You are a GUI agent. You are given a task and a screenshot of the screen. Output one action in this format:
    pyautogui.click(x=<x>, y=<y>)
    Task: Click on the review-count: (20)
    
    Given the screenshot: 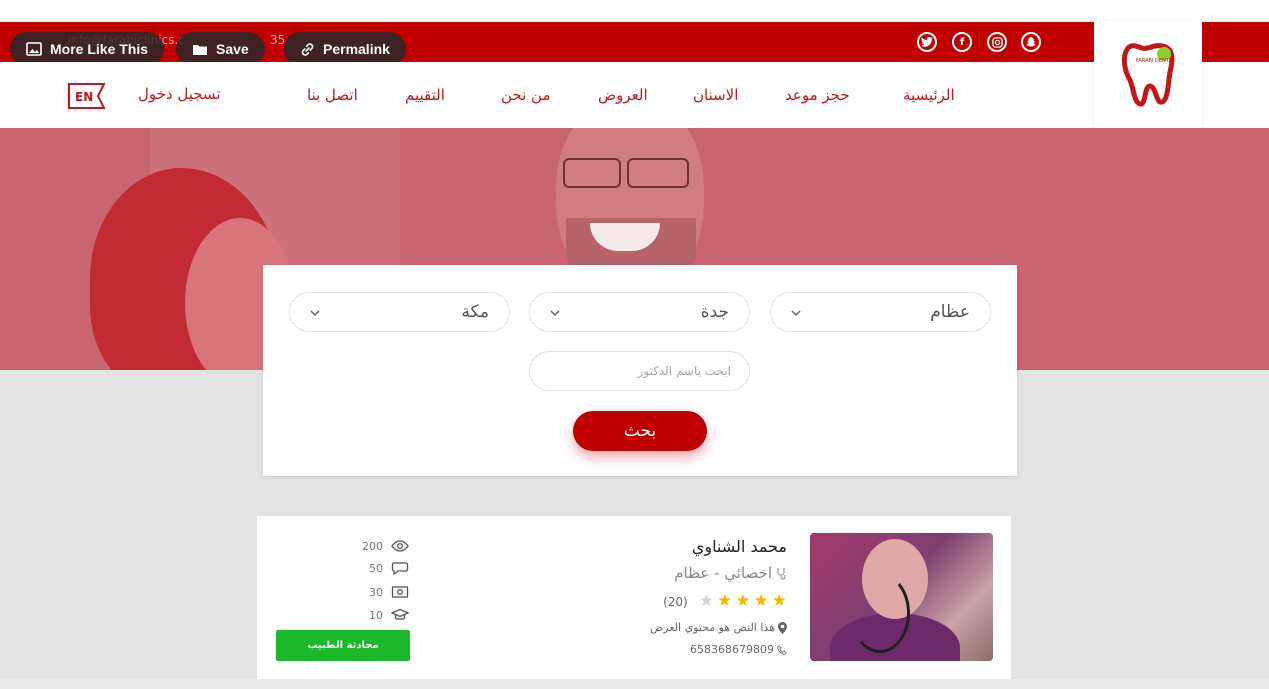 What is the action you would take?
    pyautogui.click(x=675, y=601)
    